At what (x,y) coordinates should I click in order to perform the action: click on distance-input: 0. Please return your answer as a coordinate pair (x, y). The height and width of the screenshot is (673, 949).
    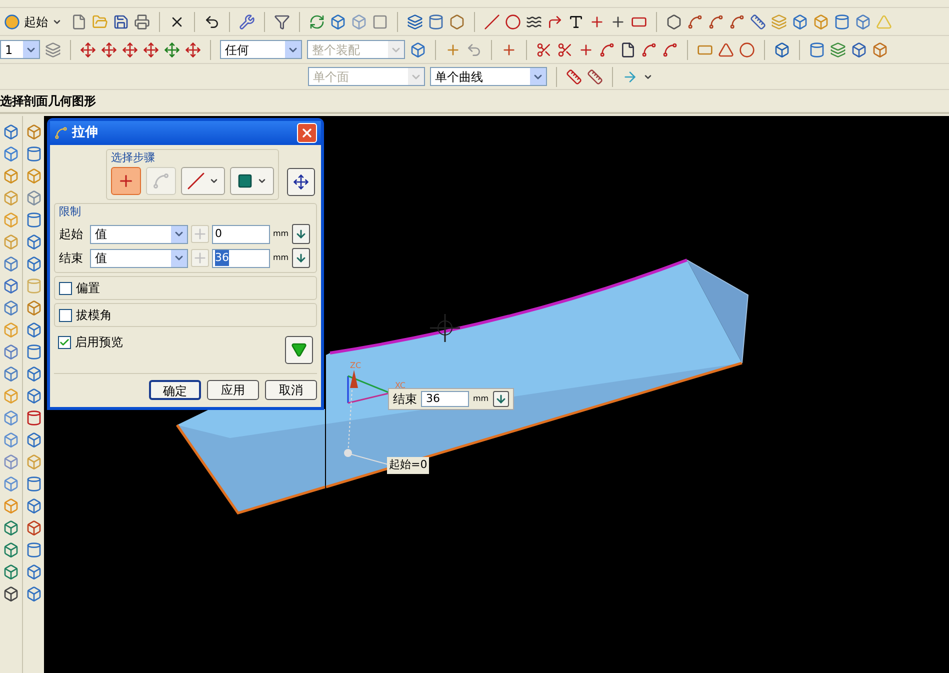
    Looking at the image, I should click on (241, 234).